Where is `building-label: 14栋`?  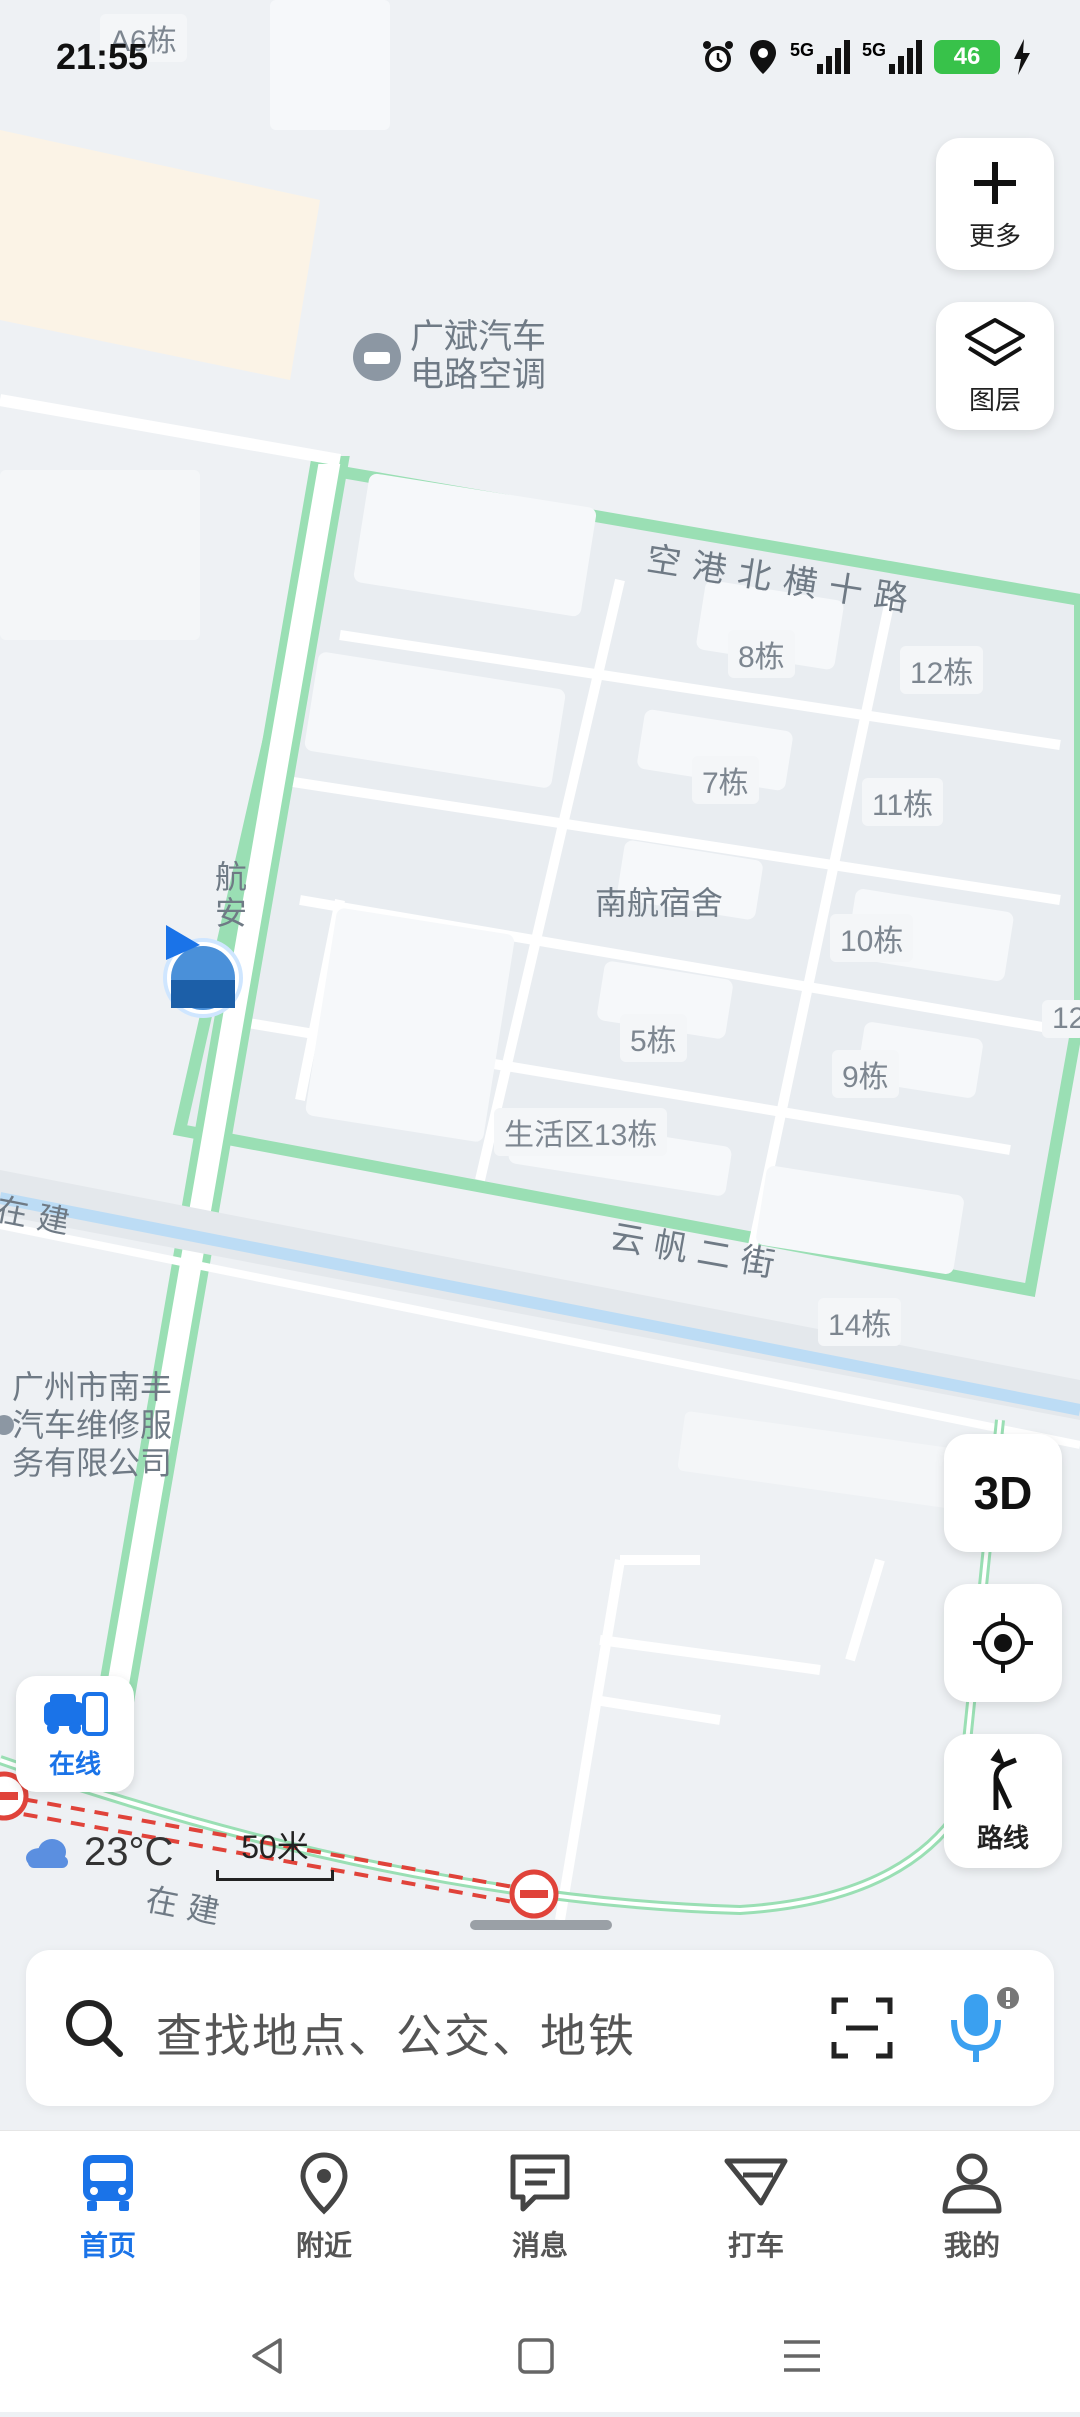 building-label: 14栋 is located at coordinates (860, 1322).